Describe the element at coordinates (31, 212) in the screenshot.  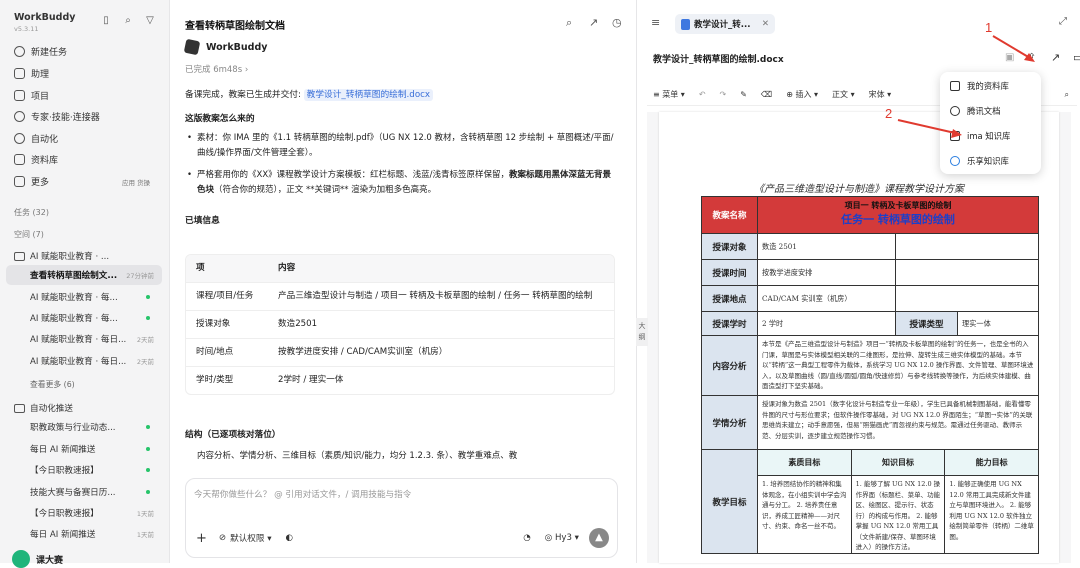
I see `tasks-label: 任务 (32)` at that location.